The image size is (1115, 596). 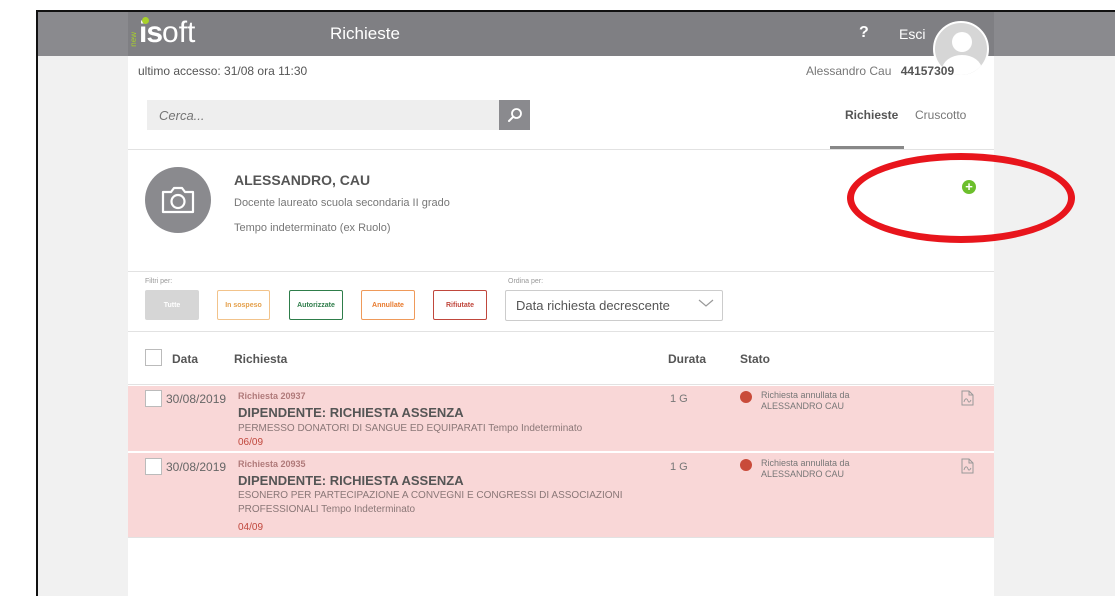 I want to click on search-field, so click(x=323, y=115).